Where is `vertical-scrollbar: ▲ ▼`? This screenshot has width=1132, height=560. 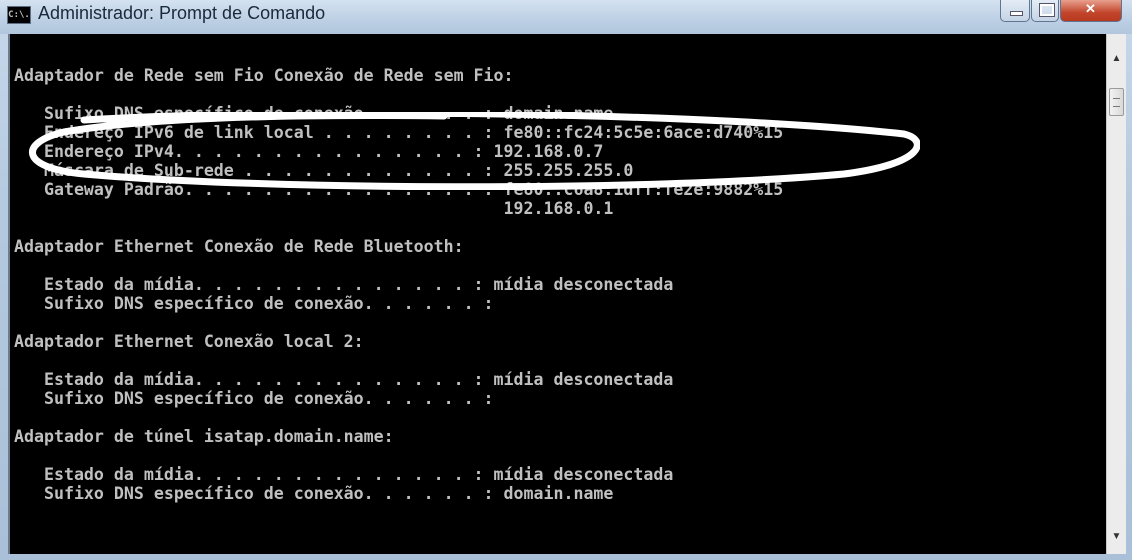 vertical-scrollbar: ▲ ▼ is located at coordinates (1116, 294).